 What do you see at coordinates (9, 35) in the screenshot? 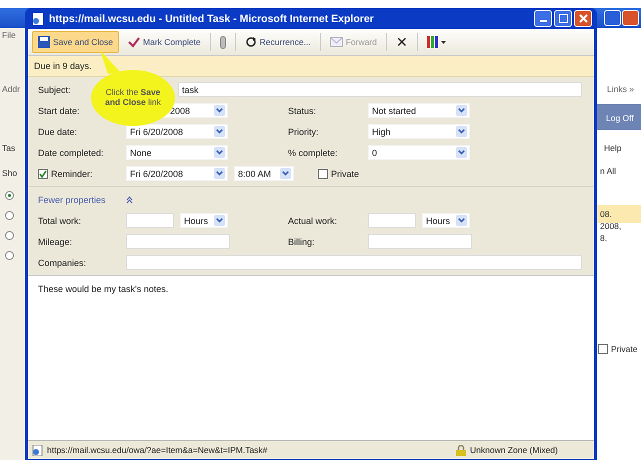
I see `menu-text: File` at bounding box center [9, 35].